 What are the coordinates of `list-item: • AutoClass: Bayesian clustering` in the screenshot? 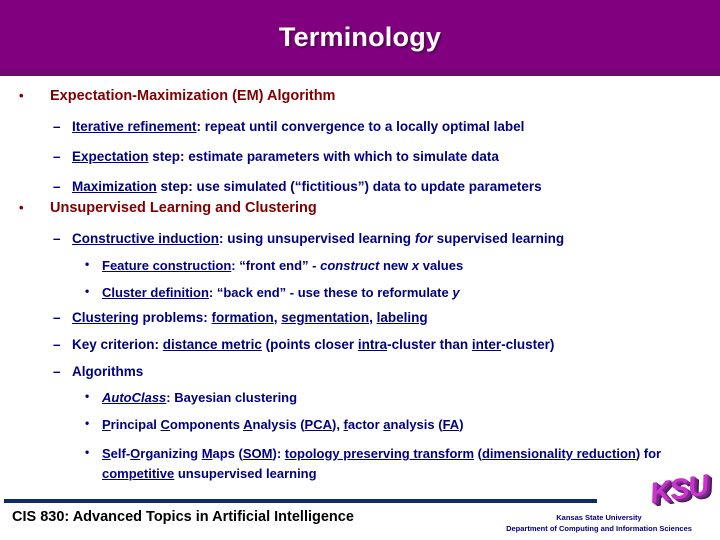 It's located at (191, 397).